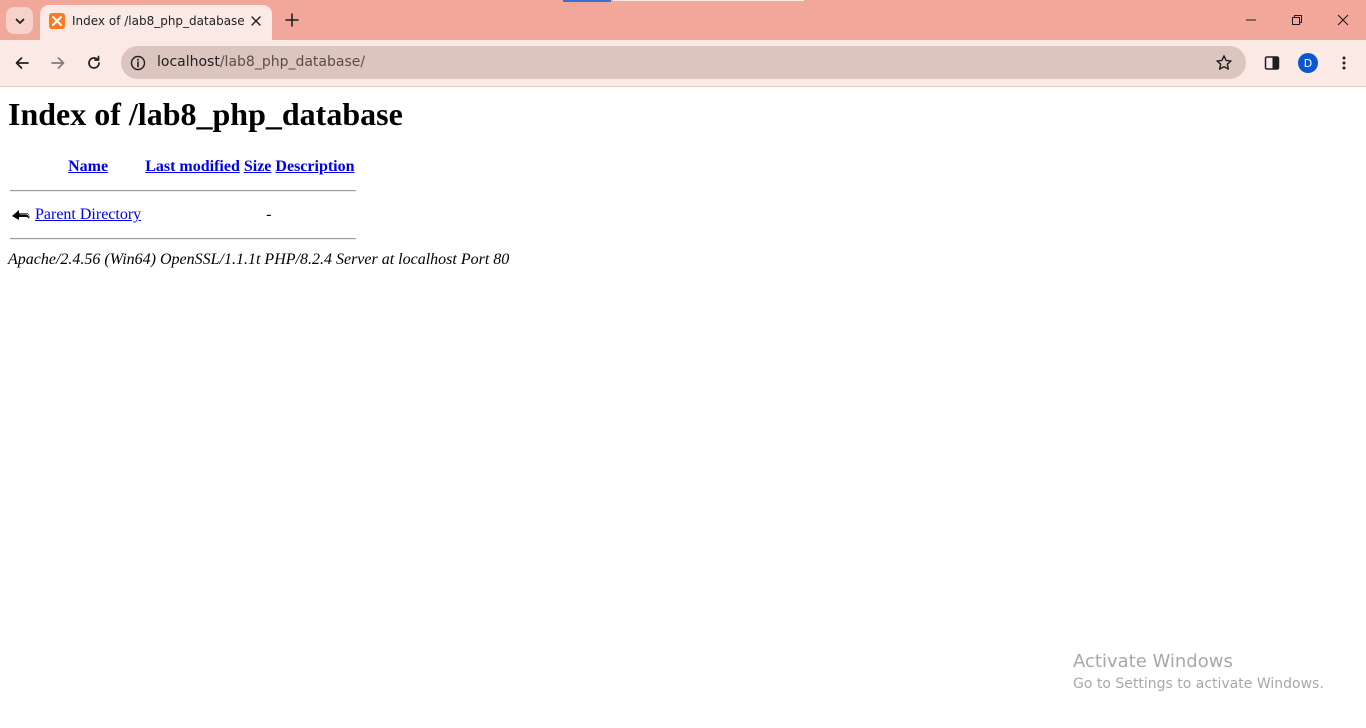 Image resolution: width=1366 pixels, height=728 pixels. I want to click on url-path: /lab8_php_database/, so click(292, 62).